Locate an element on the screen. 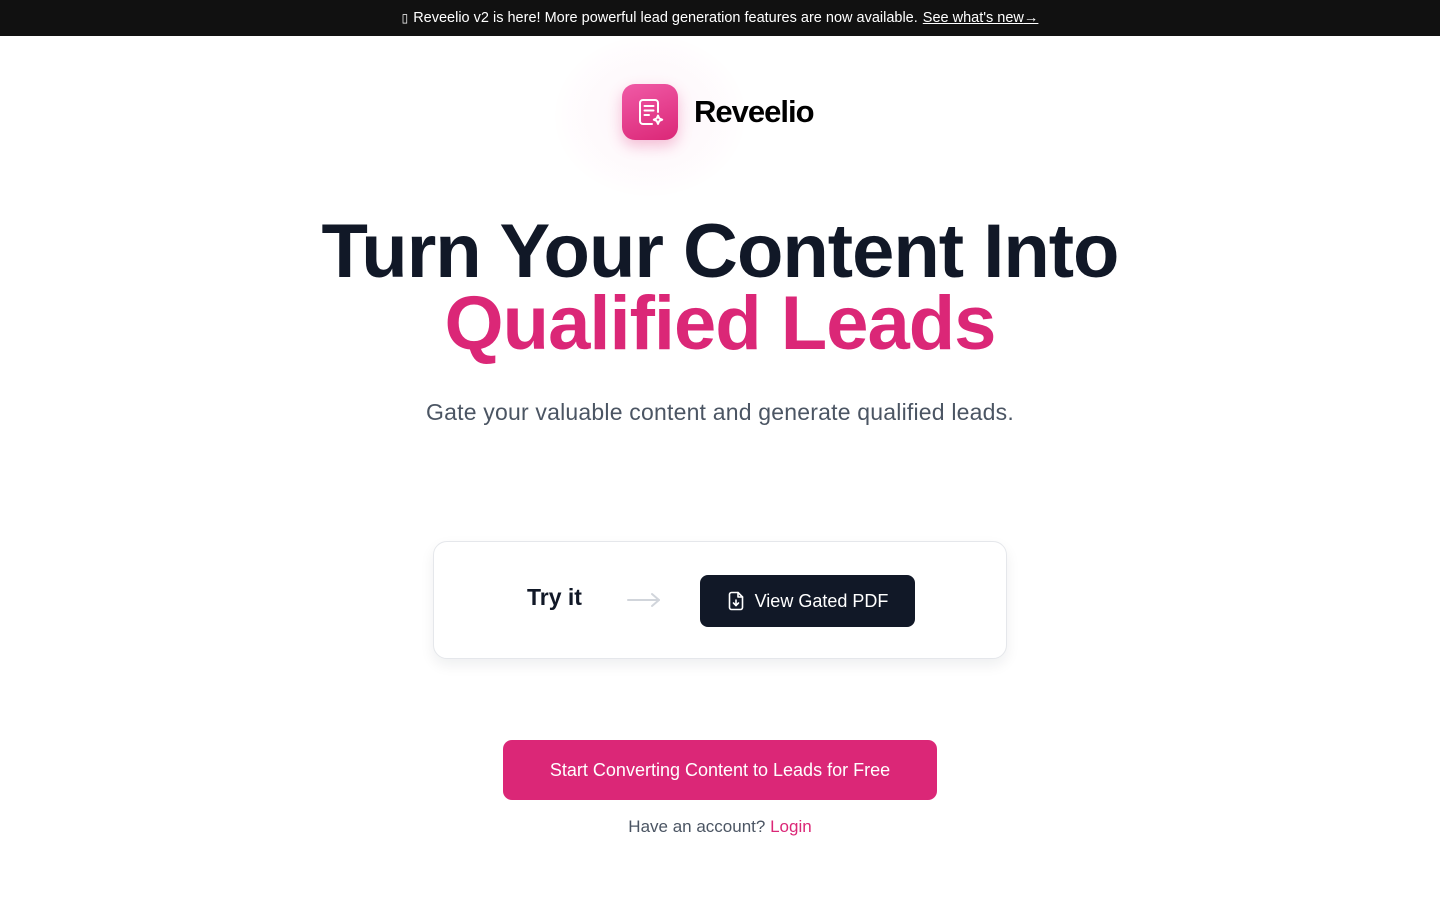 The height and width of the screenshot is (900, 1440). party-popper-icon: ▯ is located at coordinates (405, 18).